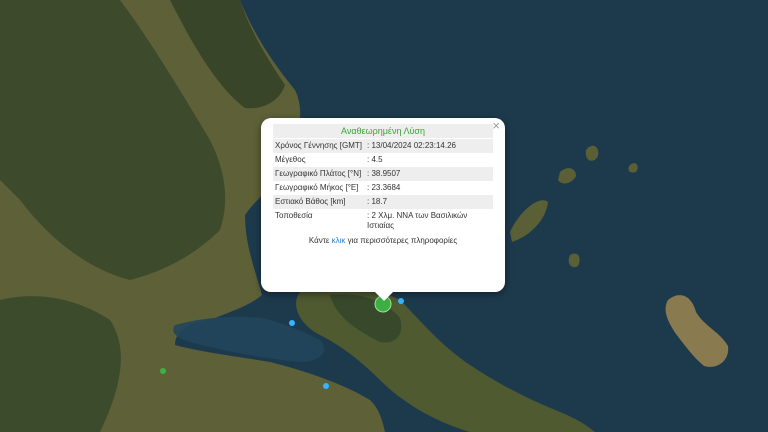 This screenshot has width=768, height=432. Describe the element at coordinates (320, 240) in the screenshot. I see `more-info-prefix: Κάντε` at that location.